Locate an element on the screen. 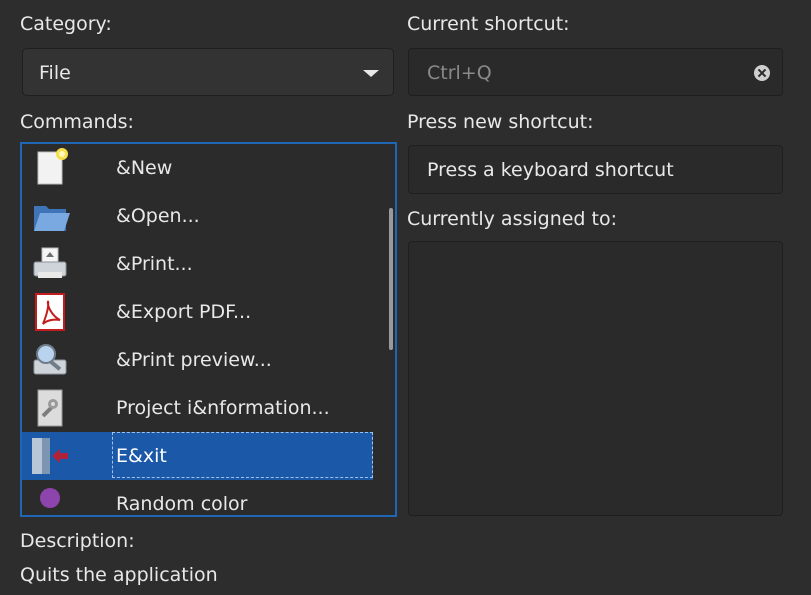  new-shortcut-button: Press a keyboard shortcut is located at coordinates (595, 169).